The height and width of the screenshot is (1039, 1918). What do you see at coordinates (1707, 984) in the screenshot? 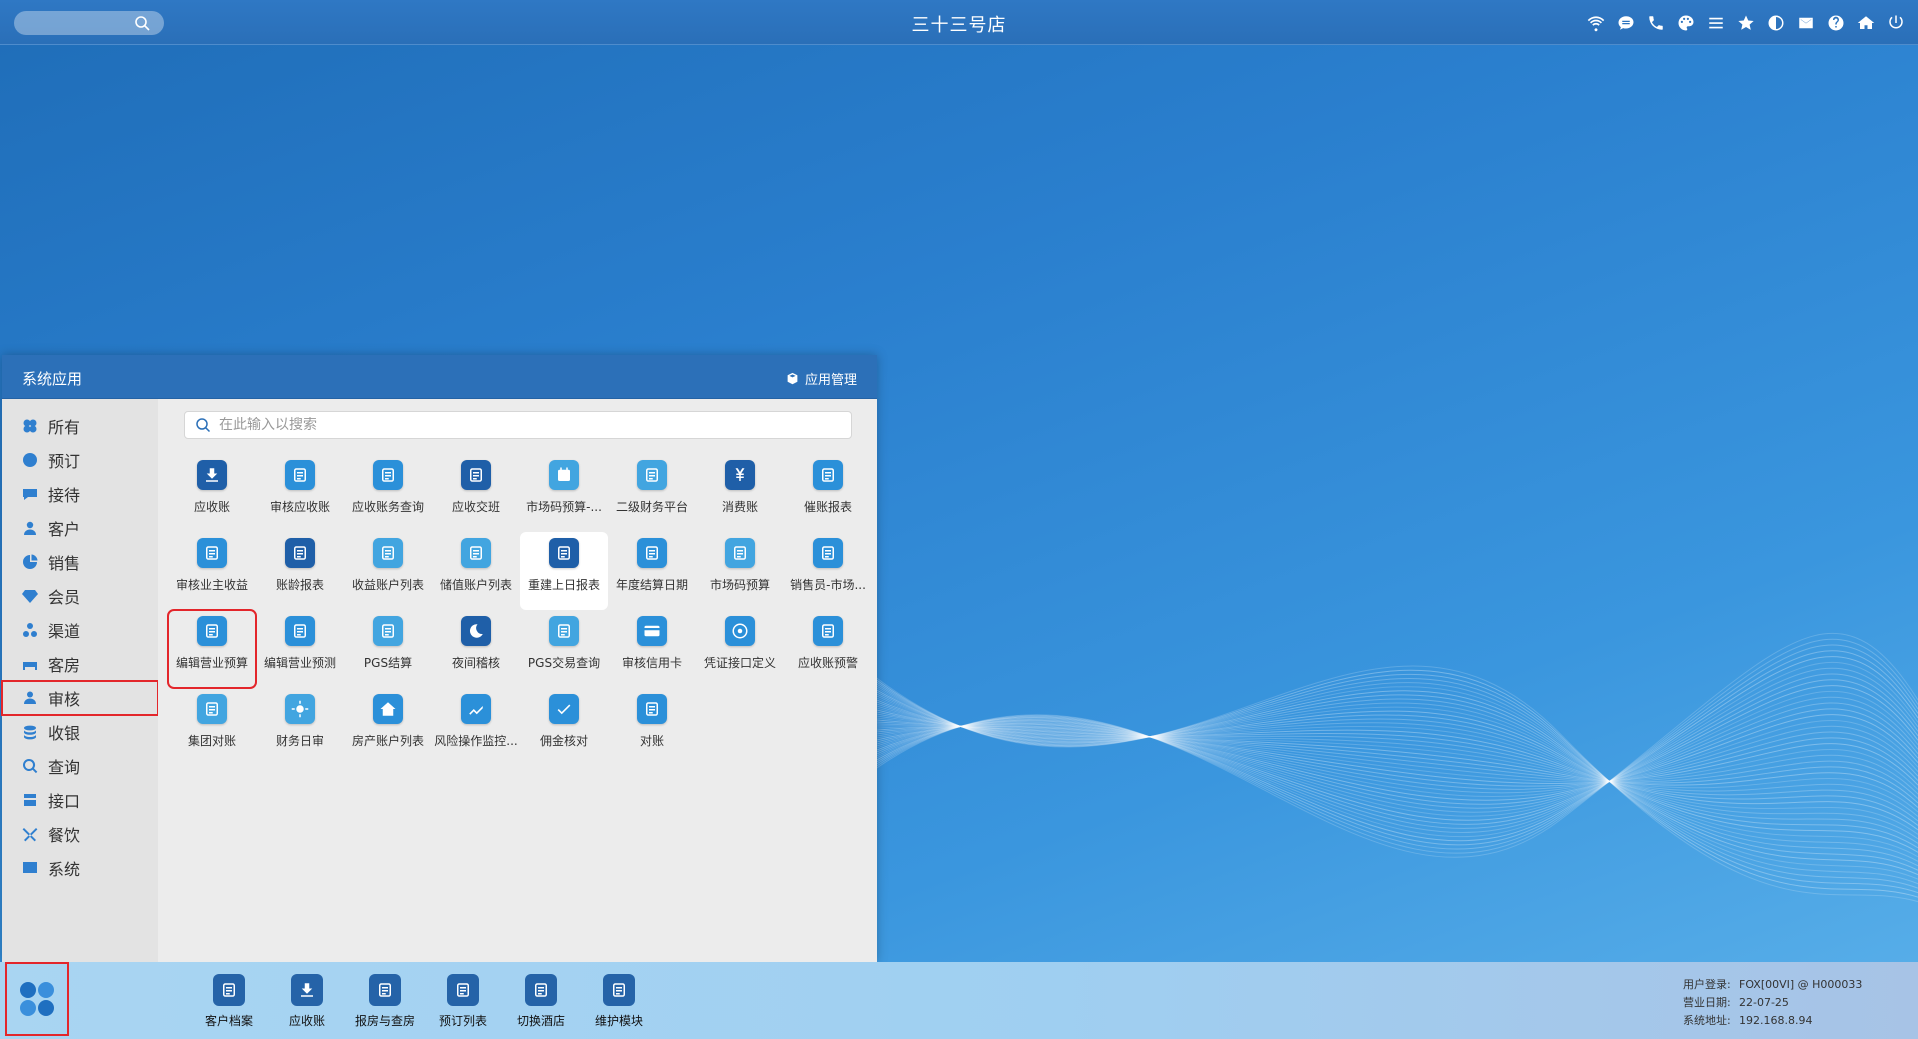
I see `user-login-label: 用户登录:` at bounding box center [1707, 984].